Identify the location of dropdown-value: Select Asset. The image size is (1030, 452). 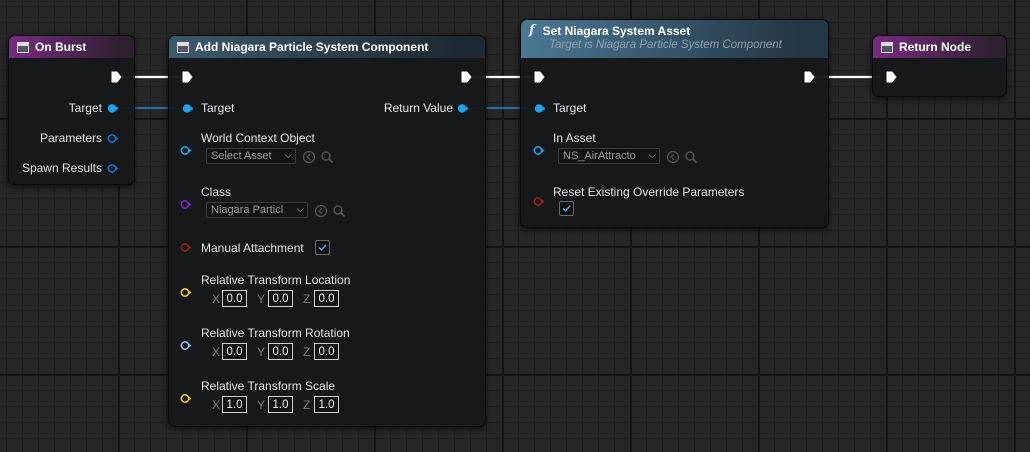
(241, 156).